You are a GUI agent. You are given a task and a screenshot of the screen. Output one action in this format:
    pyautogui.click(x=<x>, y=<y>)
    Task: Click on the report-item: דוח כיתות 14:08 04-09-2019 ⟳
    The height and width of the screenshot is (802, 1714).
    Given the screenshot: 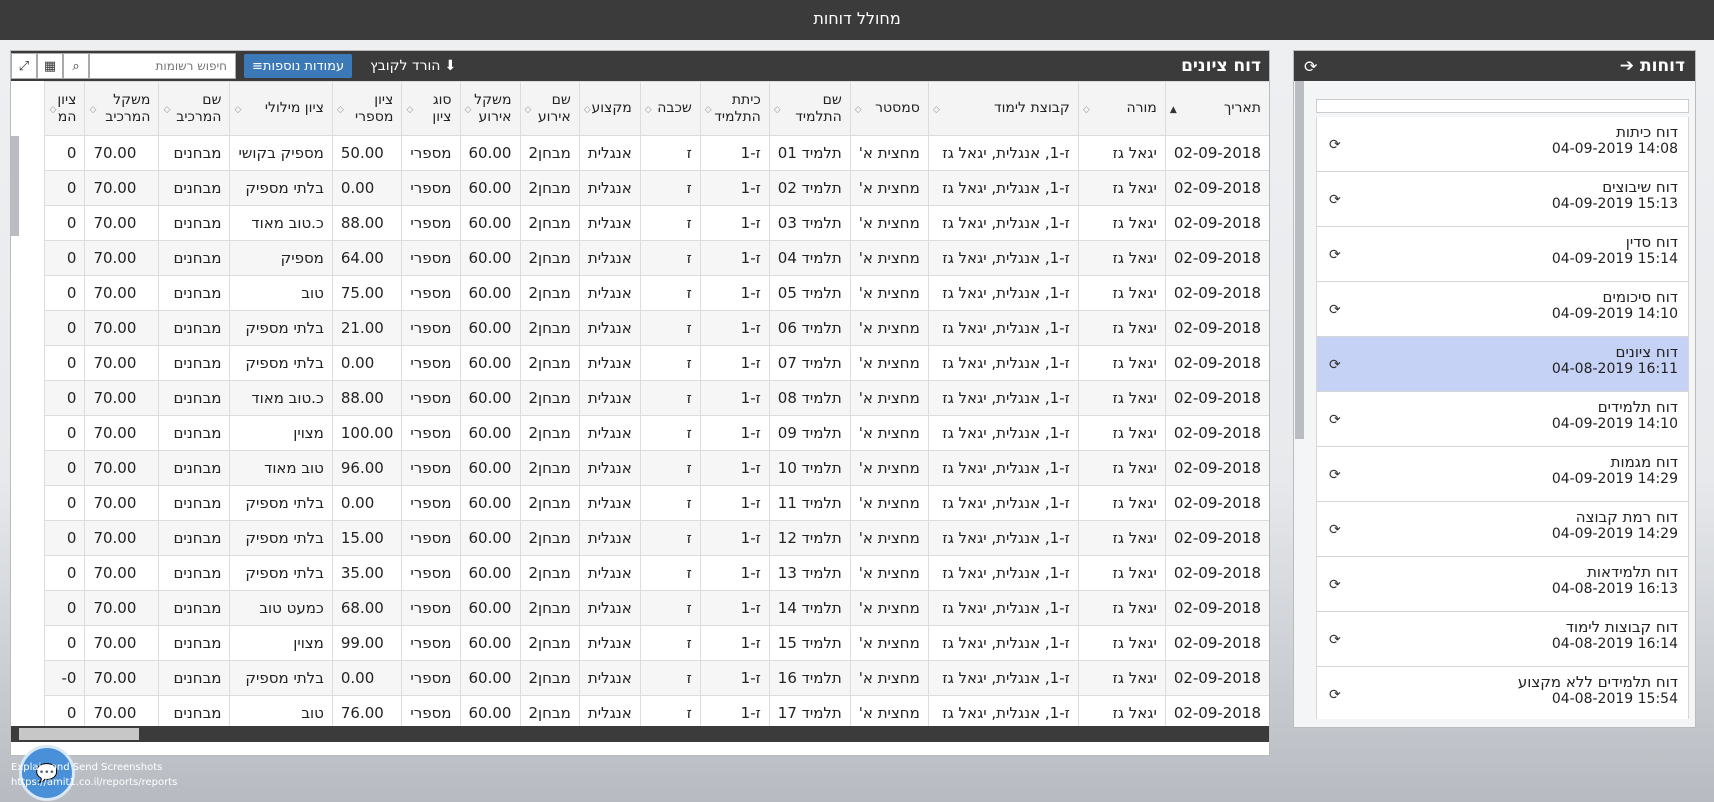 What is the action you would take?
    pyautogui.click(x=1502, y=144)
    